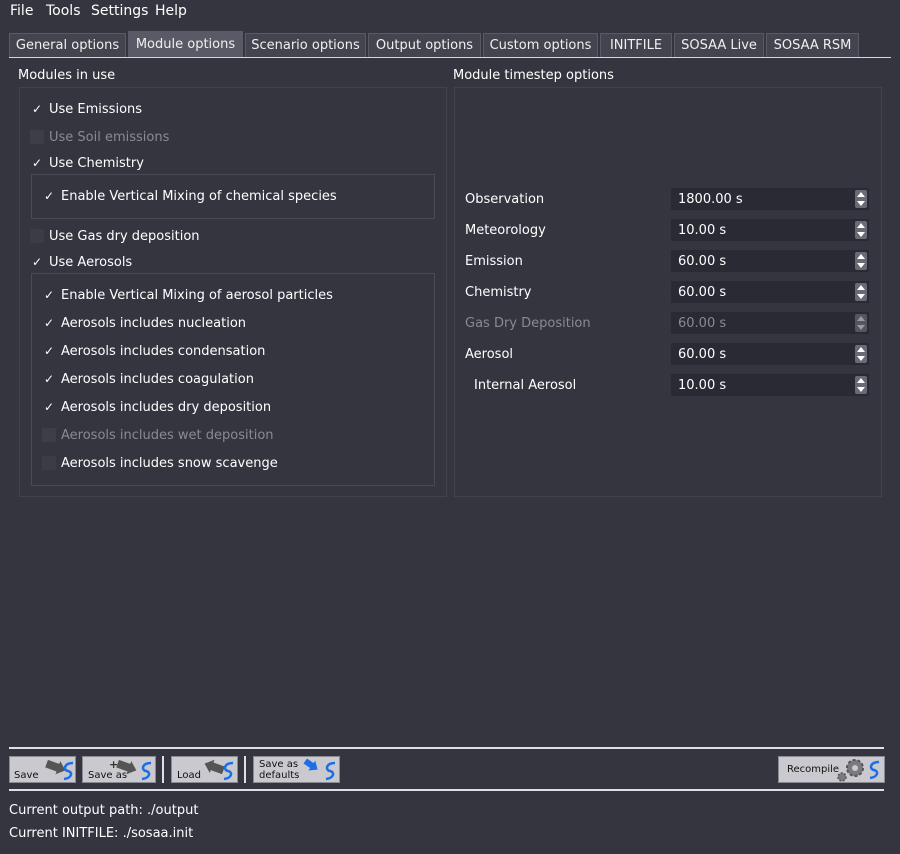 This screenshot has width=900, height=854. What do you see at coordinates (533, 75) in the screenshot?
I see `timesteps-title: Module timestep options` at bounding box center [533, 75].